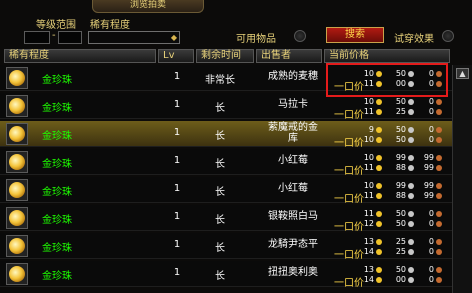 The image size is (472, 293). I want to click on rarity-dropdown: ◆, so click(134, 37).